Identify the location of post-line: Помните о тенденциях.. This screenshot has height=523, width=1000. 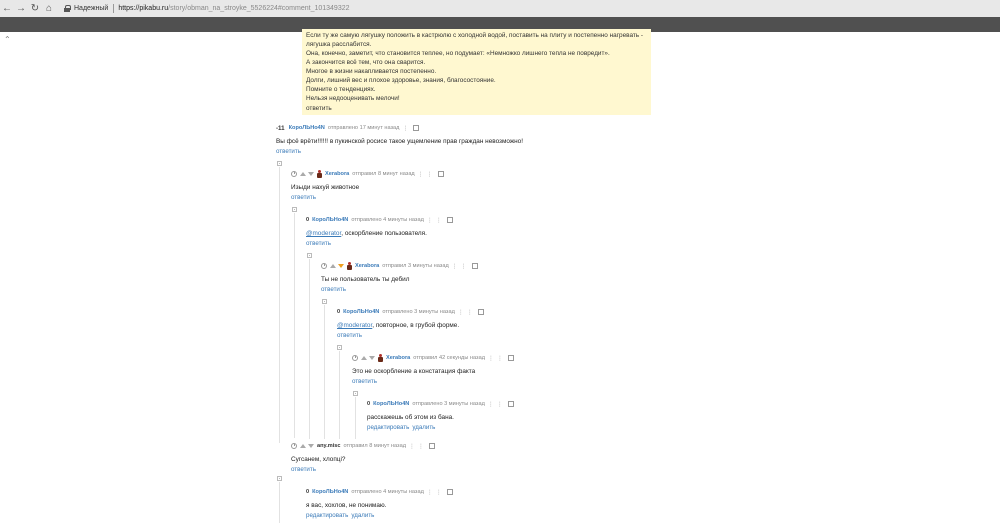
(341, 89).